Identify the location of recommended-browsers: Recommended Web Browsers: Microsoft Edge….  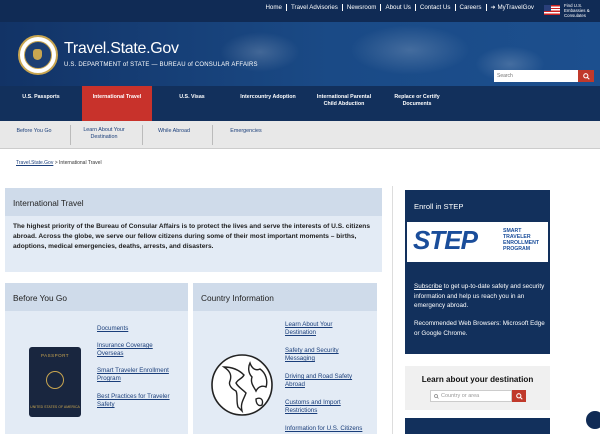
(479, 328).